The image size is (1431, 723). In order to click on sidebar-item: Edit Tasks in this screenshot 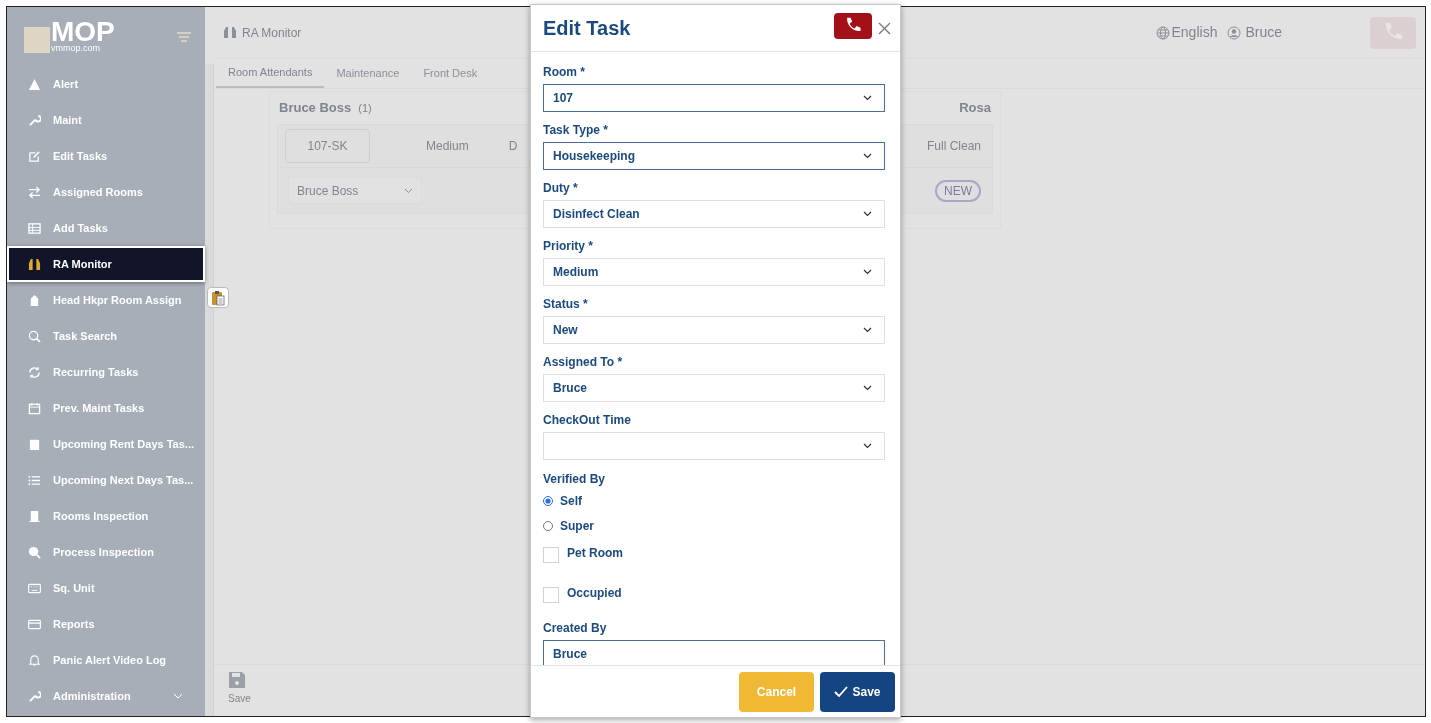, I will do `click(106, 156)`.